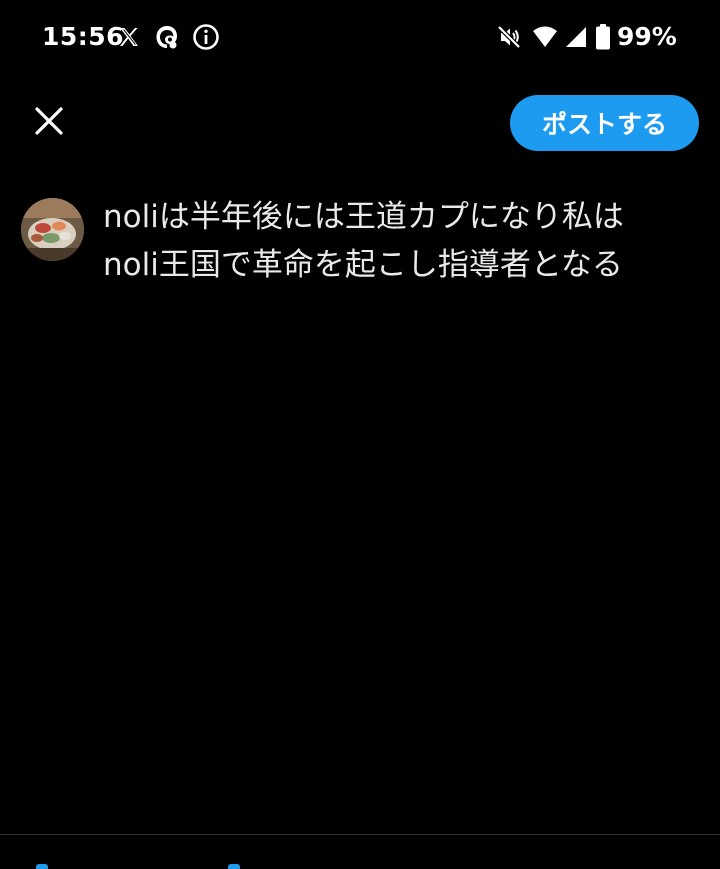  I want to click on battery-icon, so click(603, 37).